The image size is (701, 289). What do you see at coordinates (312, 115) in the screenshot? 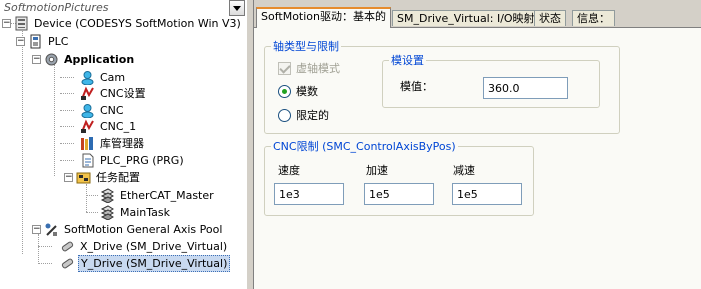
I see `finite-label: 限定的` at bounding box center [312, 115].